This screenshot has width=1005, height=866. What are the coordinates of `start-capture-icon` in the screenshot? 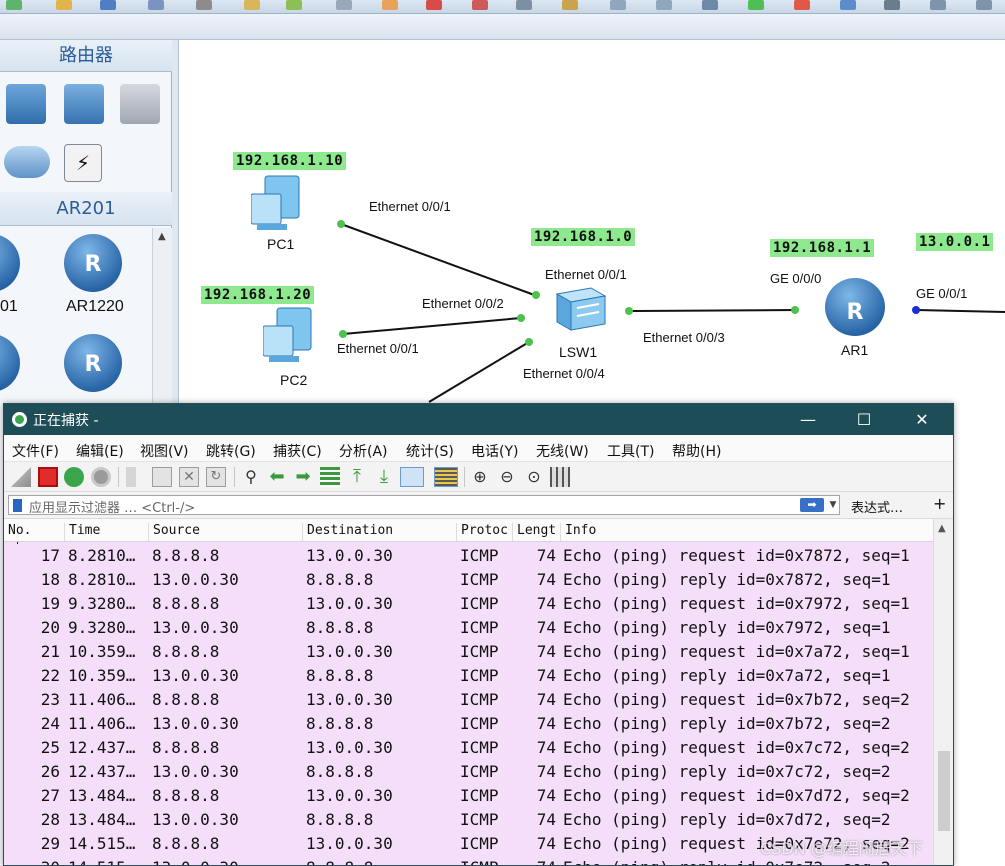 It's located at (21, 477).